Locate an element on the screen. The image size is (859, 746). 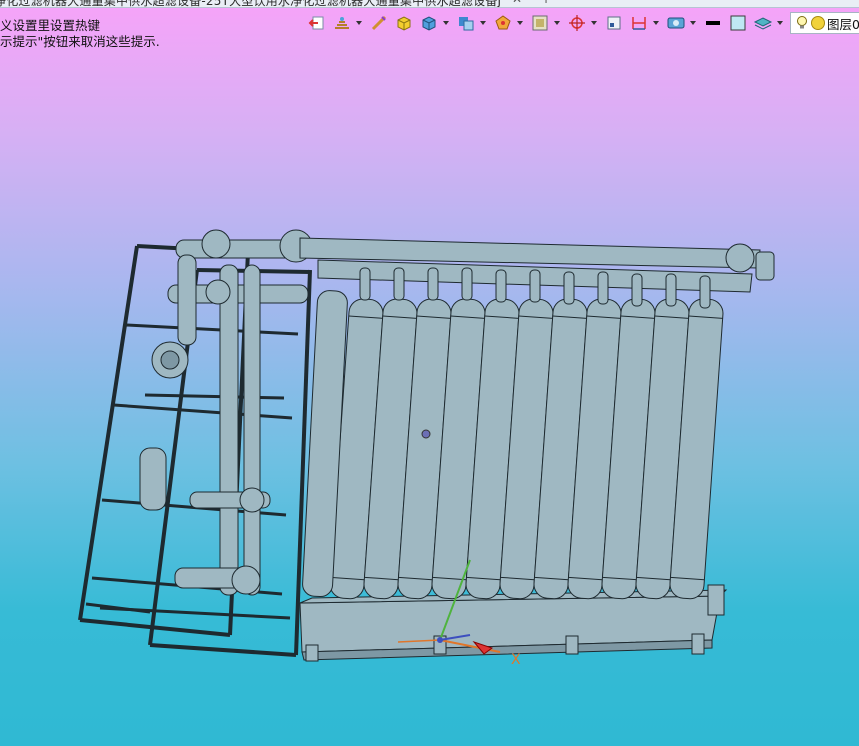
base-skid is located at coordinates (513, 625).